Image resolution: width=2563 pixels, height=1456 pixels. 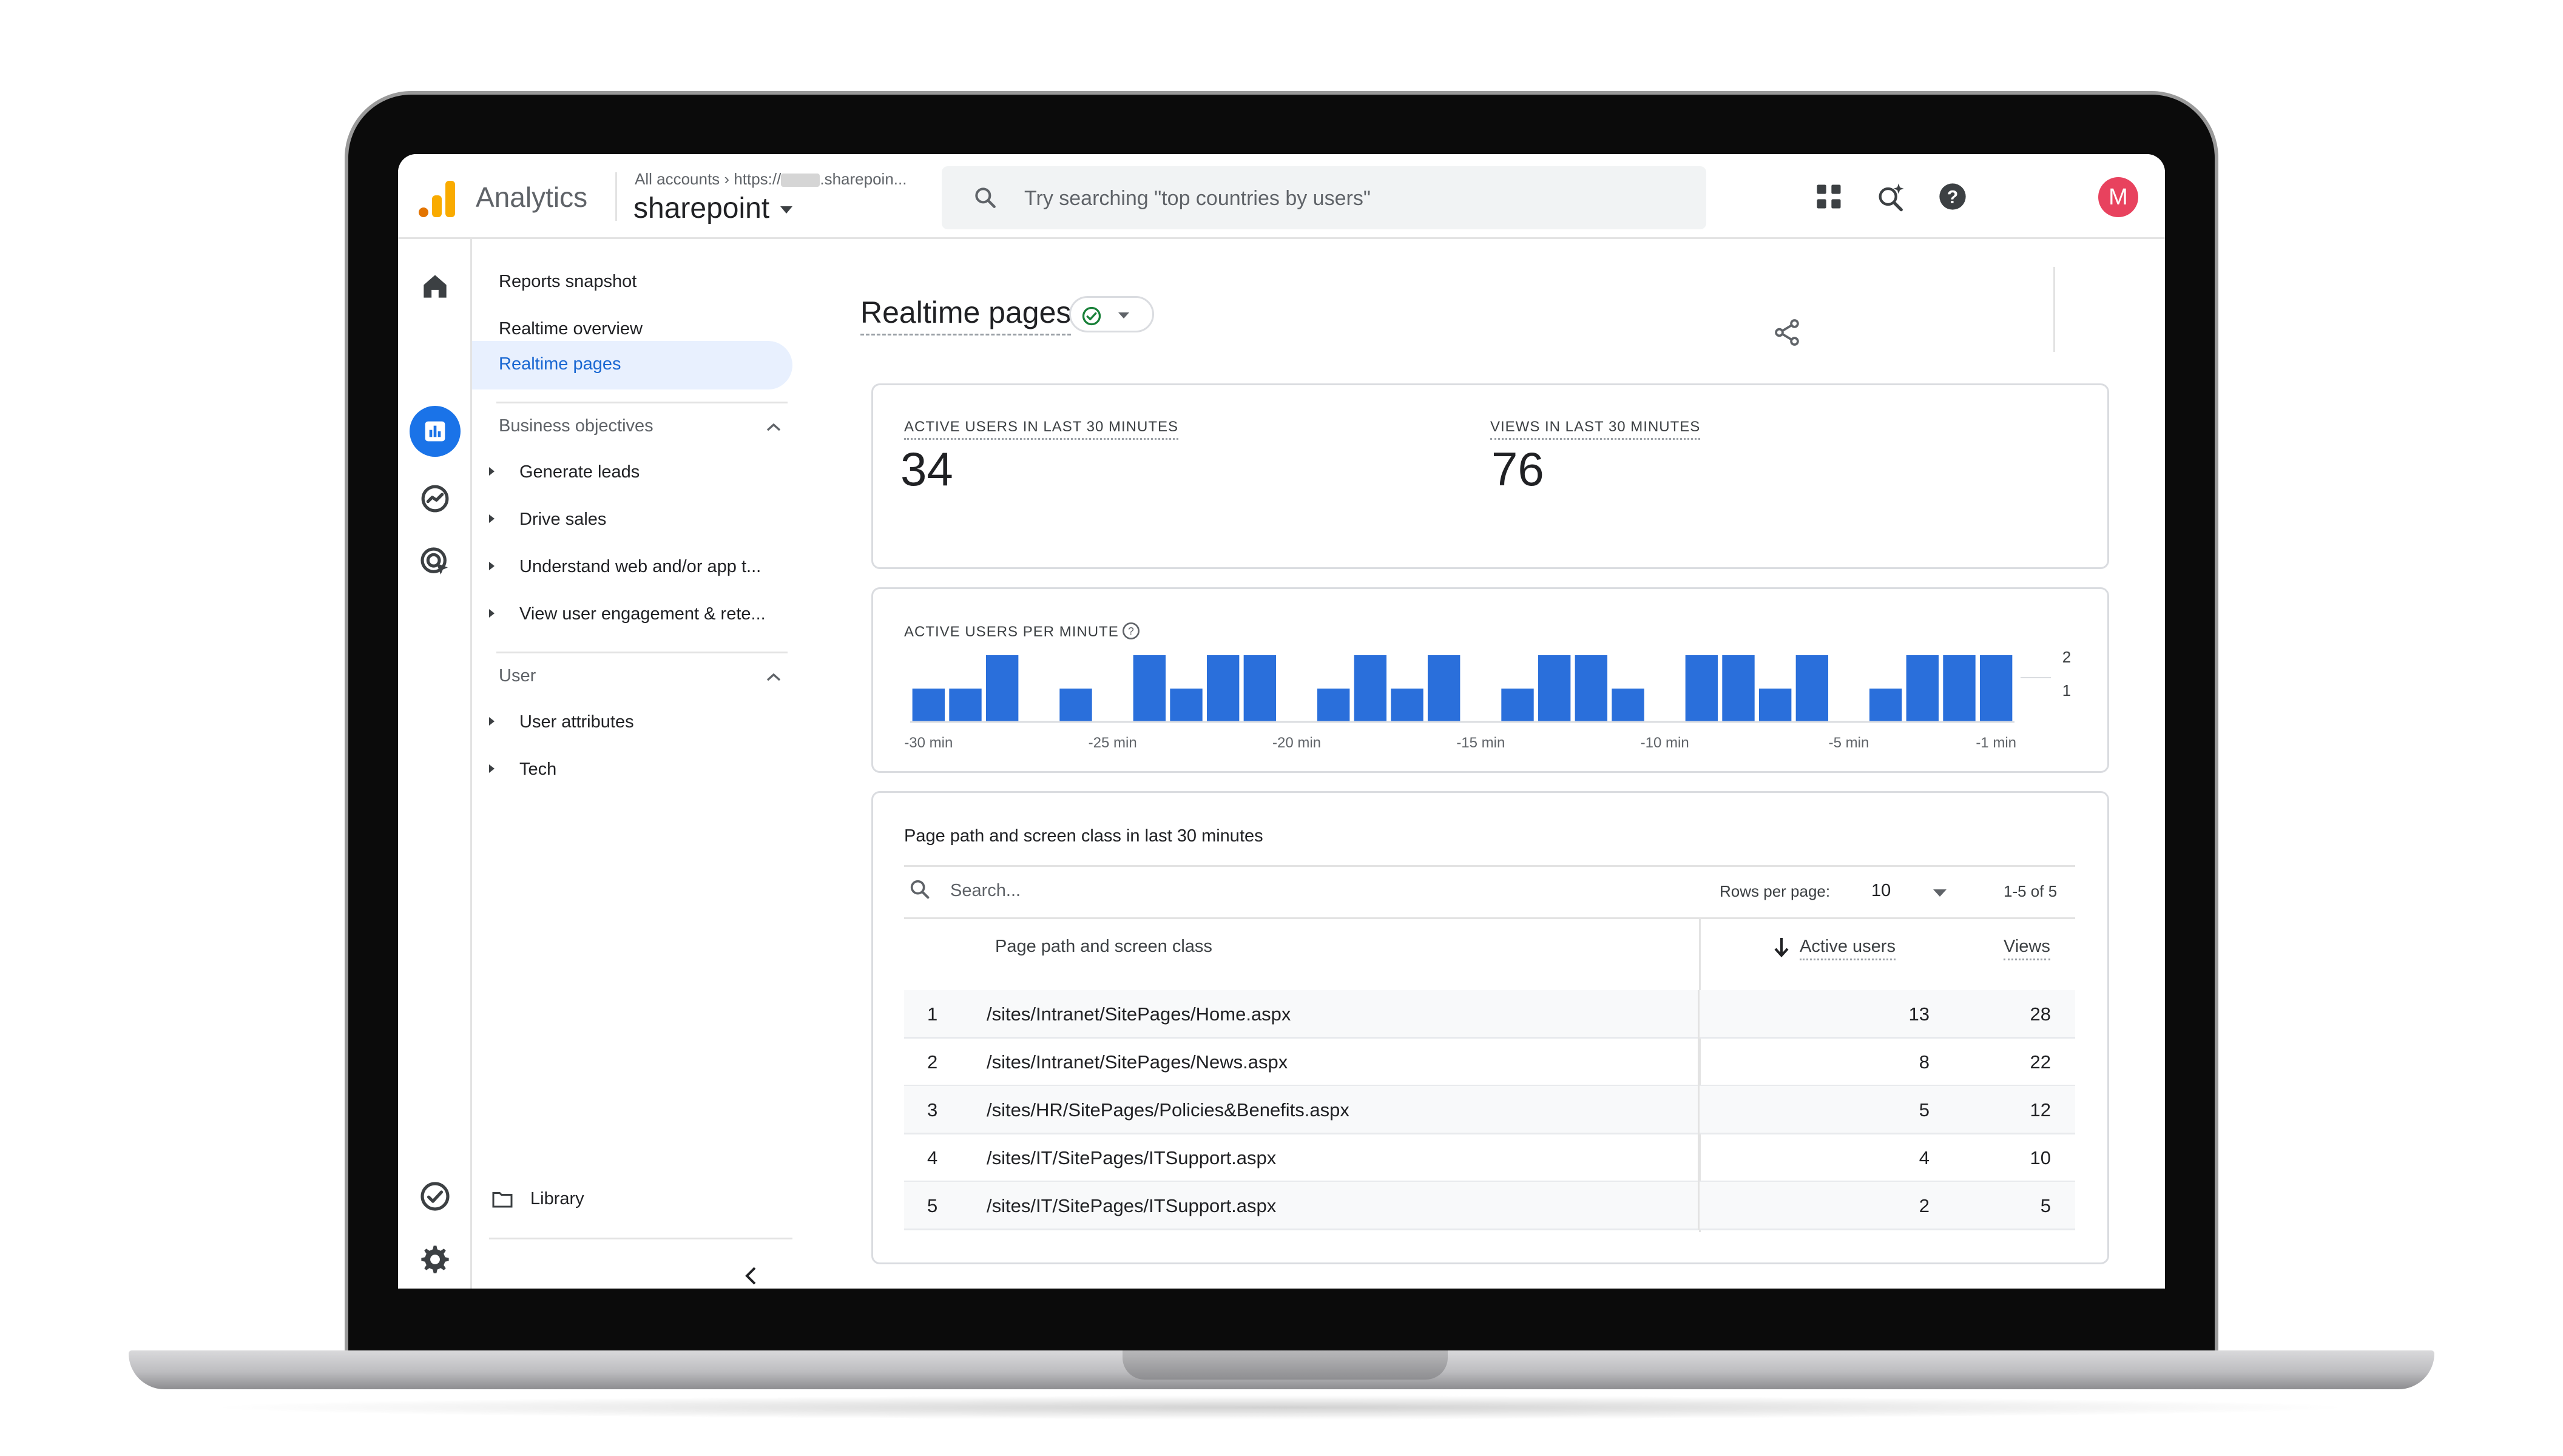 What do you see at coordinates (1490, 1014) in the screenshot?
I see `table-row: 1/sites/Intranet/SitePages/Home.aspx 13 28` at bounding box center [1490, 1014].